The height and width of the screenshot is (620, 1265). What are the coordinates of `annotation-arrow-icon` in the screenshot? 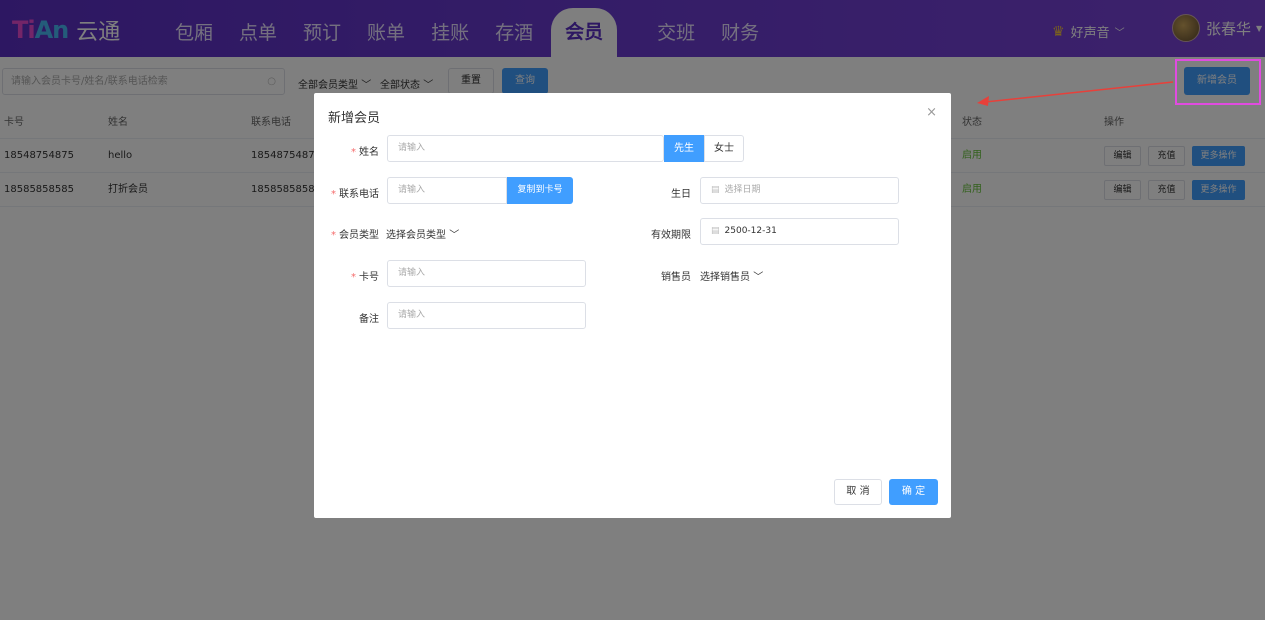 It's located at (1075, 93).